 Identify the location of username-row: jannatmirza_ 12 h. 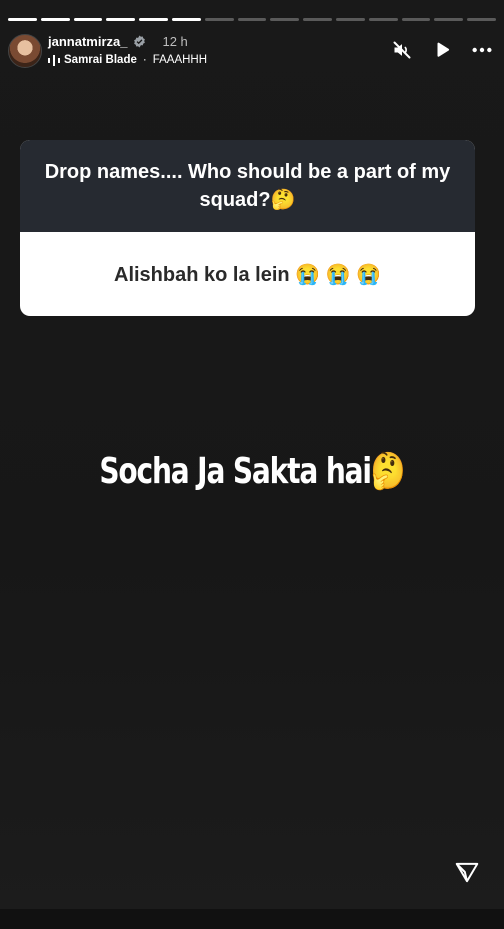
(118, 41).